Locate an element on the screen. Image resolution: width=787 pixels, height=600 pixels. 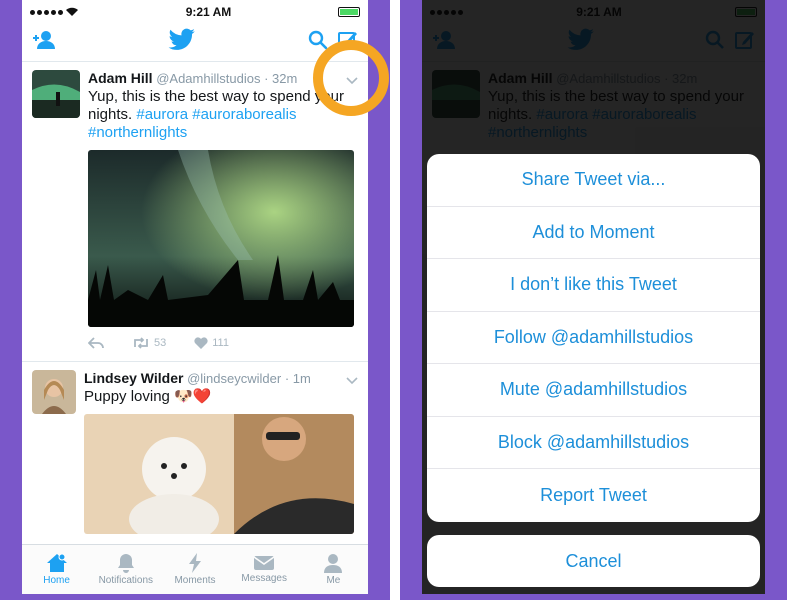
add-user-icon is located at coordinates (44, 42).